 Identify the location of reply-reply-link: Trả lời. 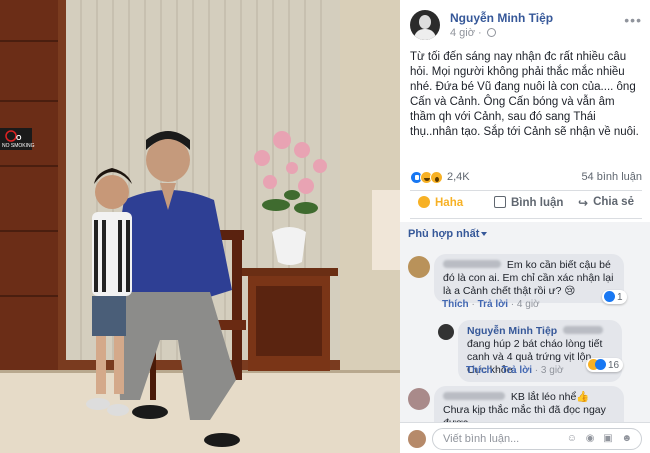
(517, 370).